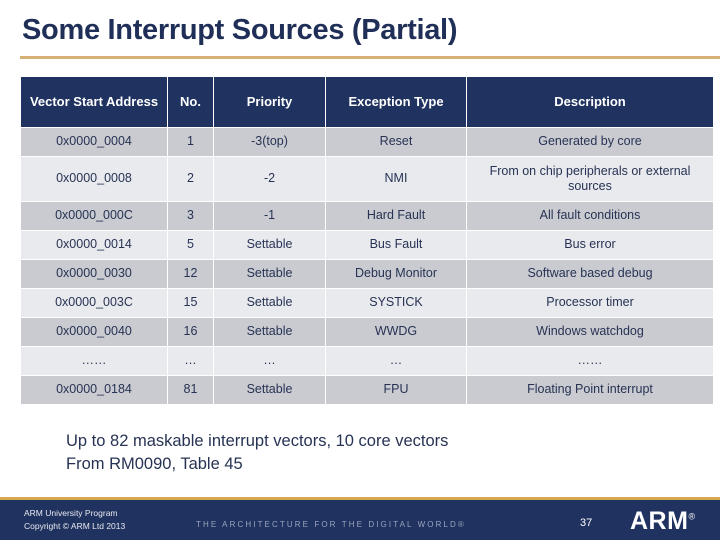  Describe the element at coordinates (190, 216) in the screenshot. I see `cell-no: 3` at that location.